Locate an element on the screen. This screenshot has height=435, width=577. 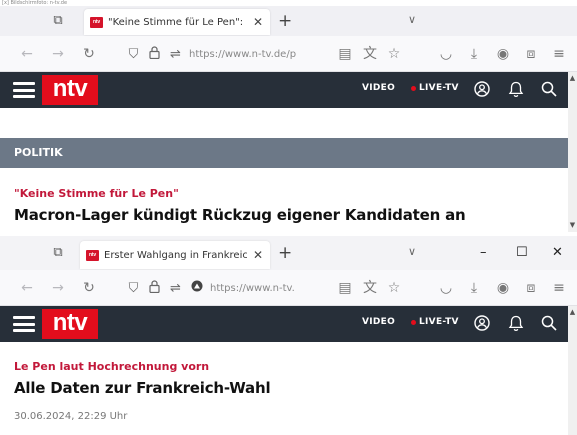
minimize-button: – is located at coordinates (483, 253).